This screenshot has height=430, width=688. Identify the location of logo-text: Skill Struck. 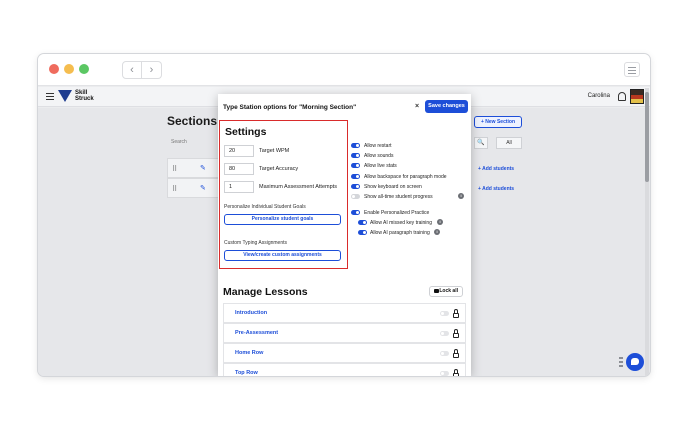
(84, 96).